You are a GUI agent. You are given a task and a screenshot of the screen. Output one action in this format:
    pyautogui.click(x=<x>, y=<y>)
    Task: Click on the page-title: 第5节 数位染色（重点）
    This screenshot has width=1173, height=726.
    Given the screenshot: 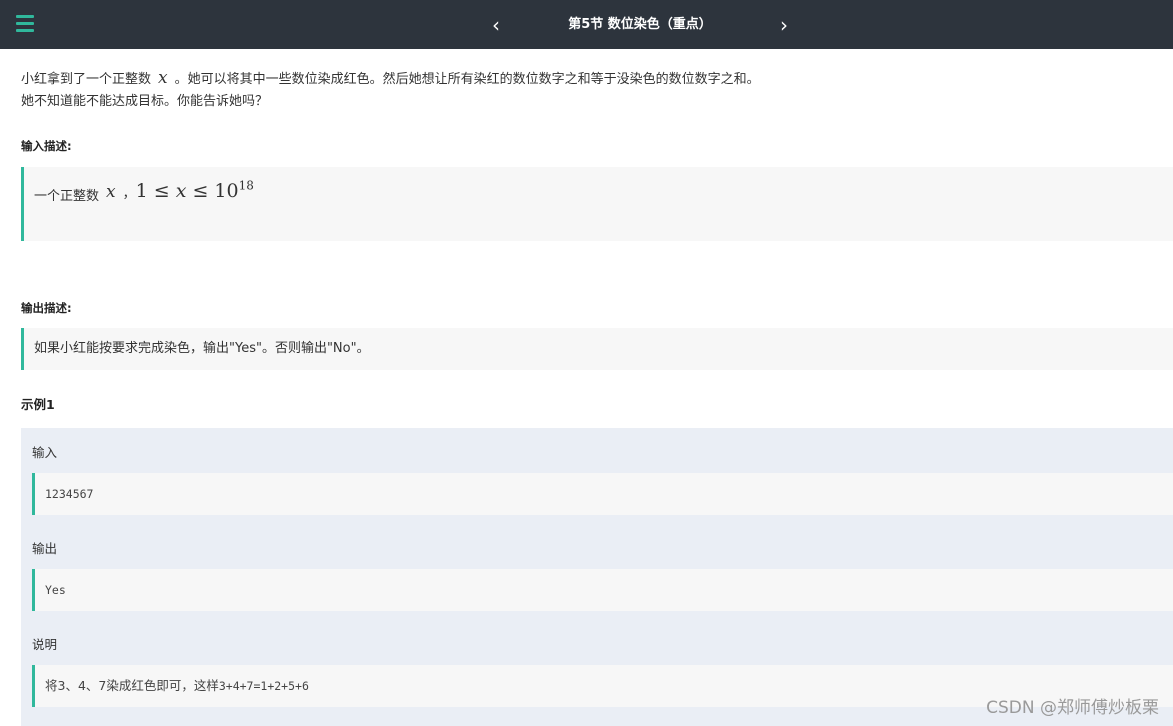 What is the action you would take?
    pyautogui.click(x=640, y=24)
    